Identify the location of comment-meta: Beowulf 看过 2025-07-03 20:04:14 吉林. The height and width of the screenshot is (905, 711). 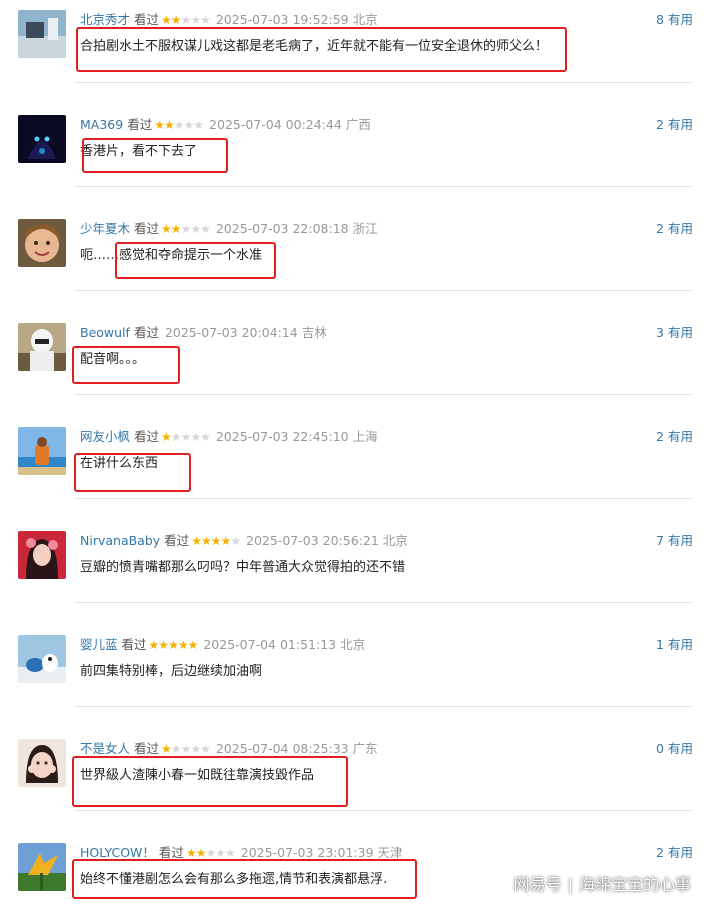
(203, 333).